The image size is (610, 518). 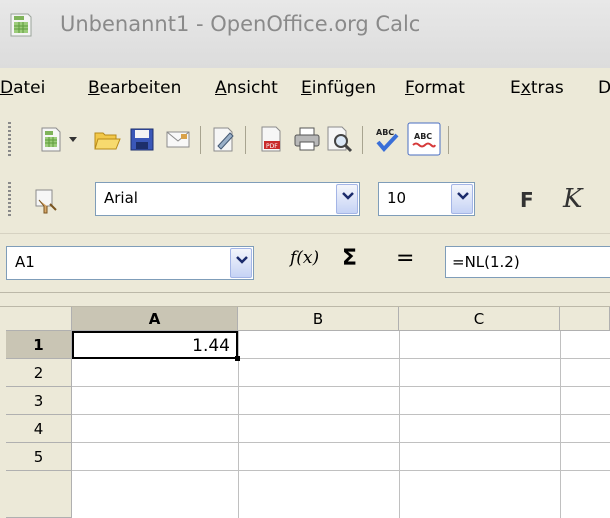 I want to click on print-icon, so click(x=307, y=139).